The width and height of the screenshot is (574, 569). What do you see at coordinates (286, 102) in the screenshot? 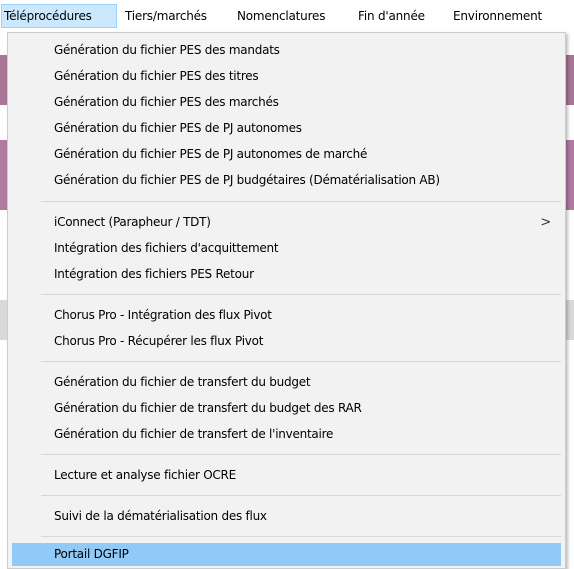
I see `menu-item-pes-marches: Génération du fichier PES des marchés` at bounding box center [286, 102].